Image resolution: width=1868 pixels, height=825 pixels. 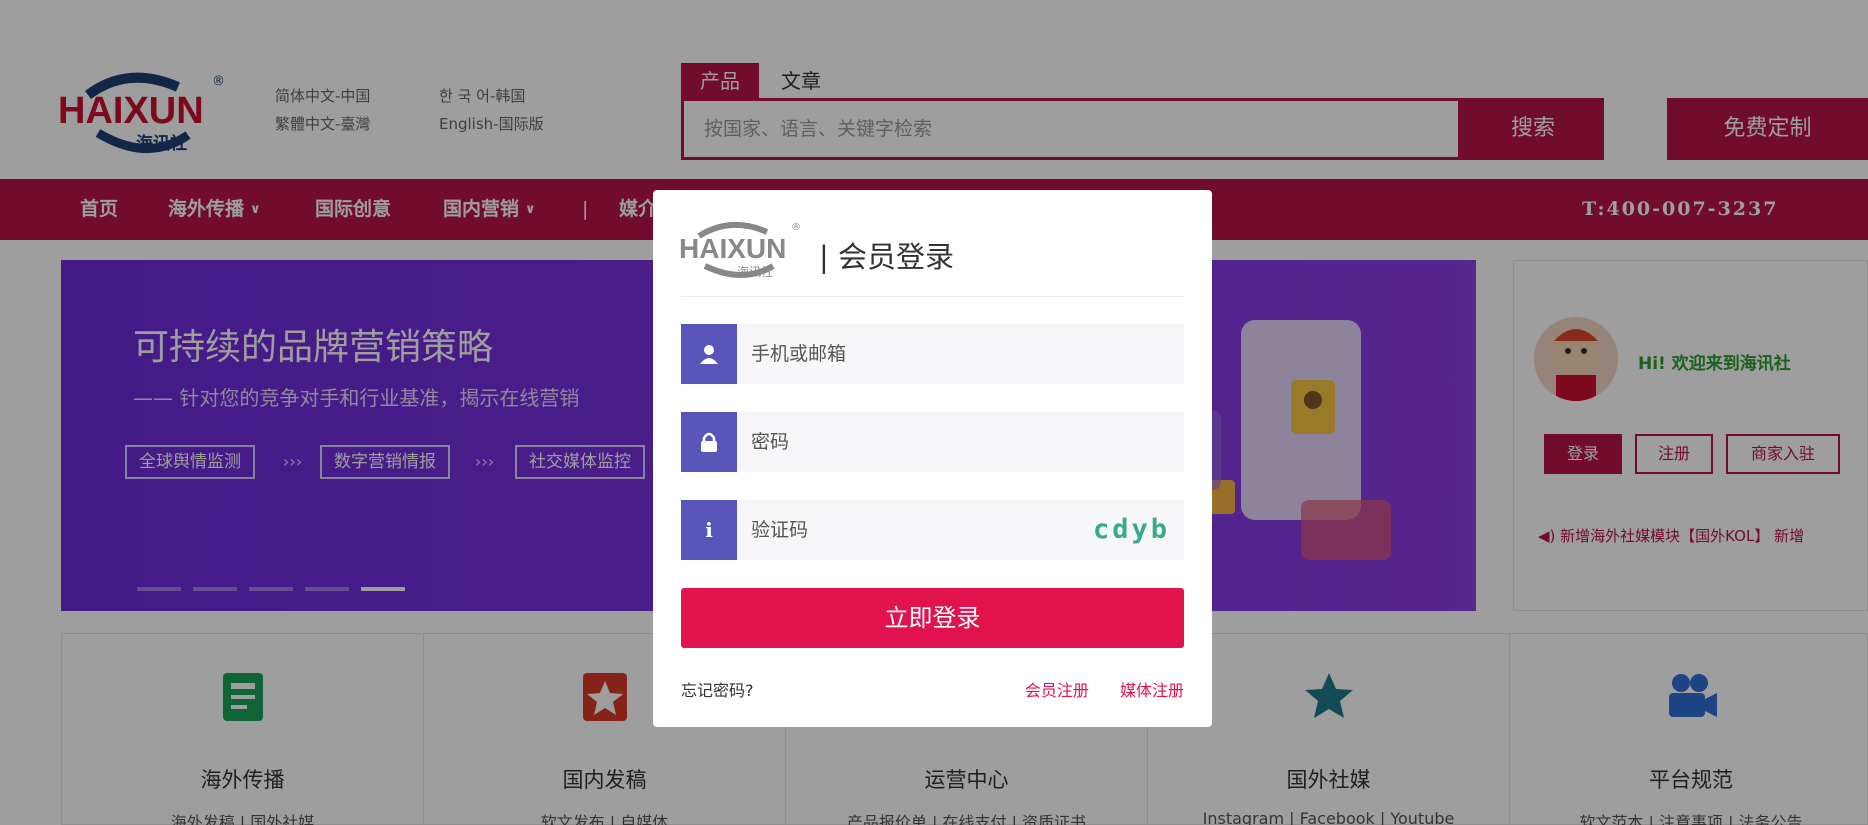 What do you see at coordinates (709, 530) in the screenshot?
I see `info-icon: i` at bounding box center [709, 530].